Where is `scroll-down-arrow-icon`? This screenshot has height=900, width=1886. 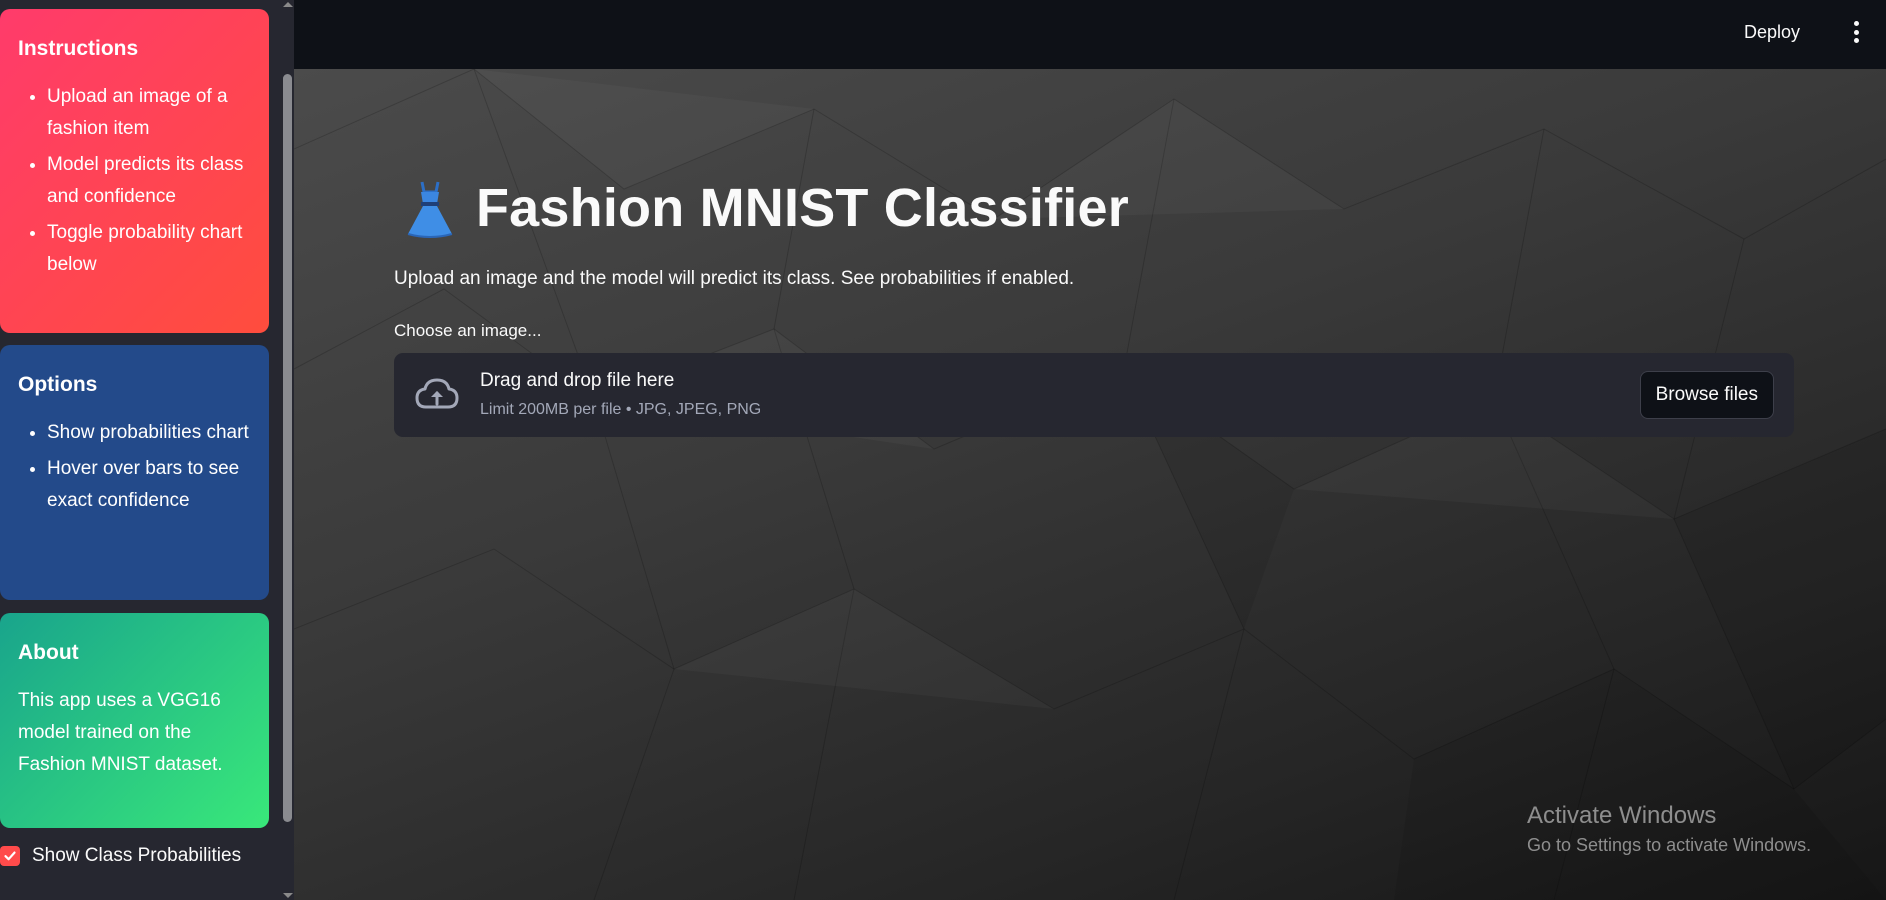 scroll-down-arrow-icon is located at coordinates (288, 895).